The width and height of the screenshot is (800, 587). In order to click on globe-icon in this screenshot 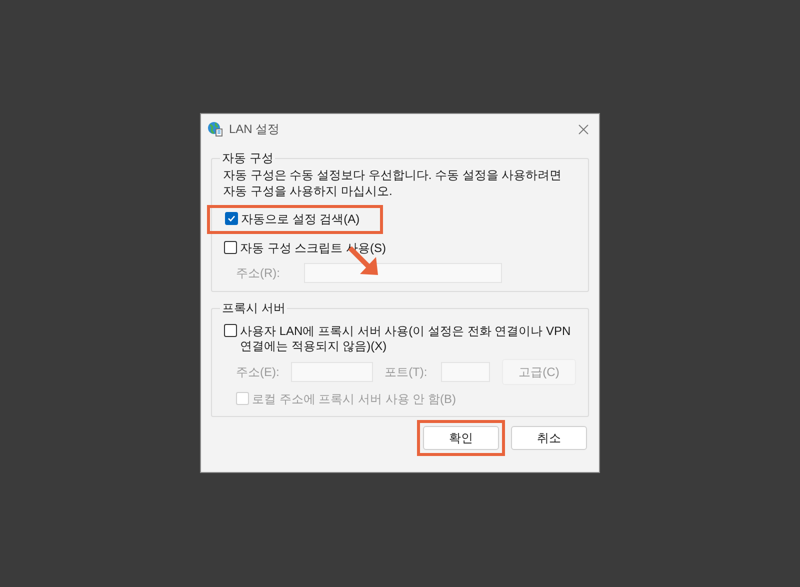, I will do `click(215, 129)`.